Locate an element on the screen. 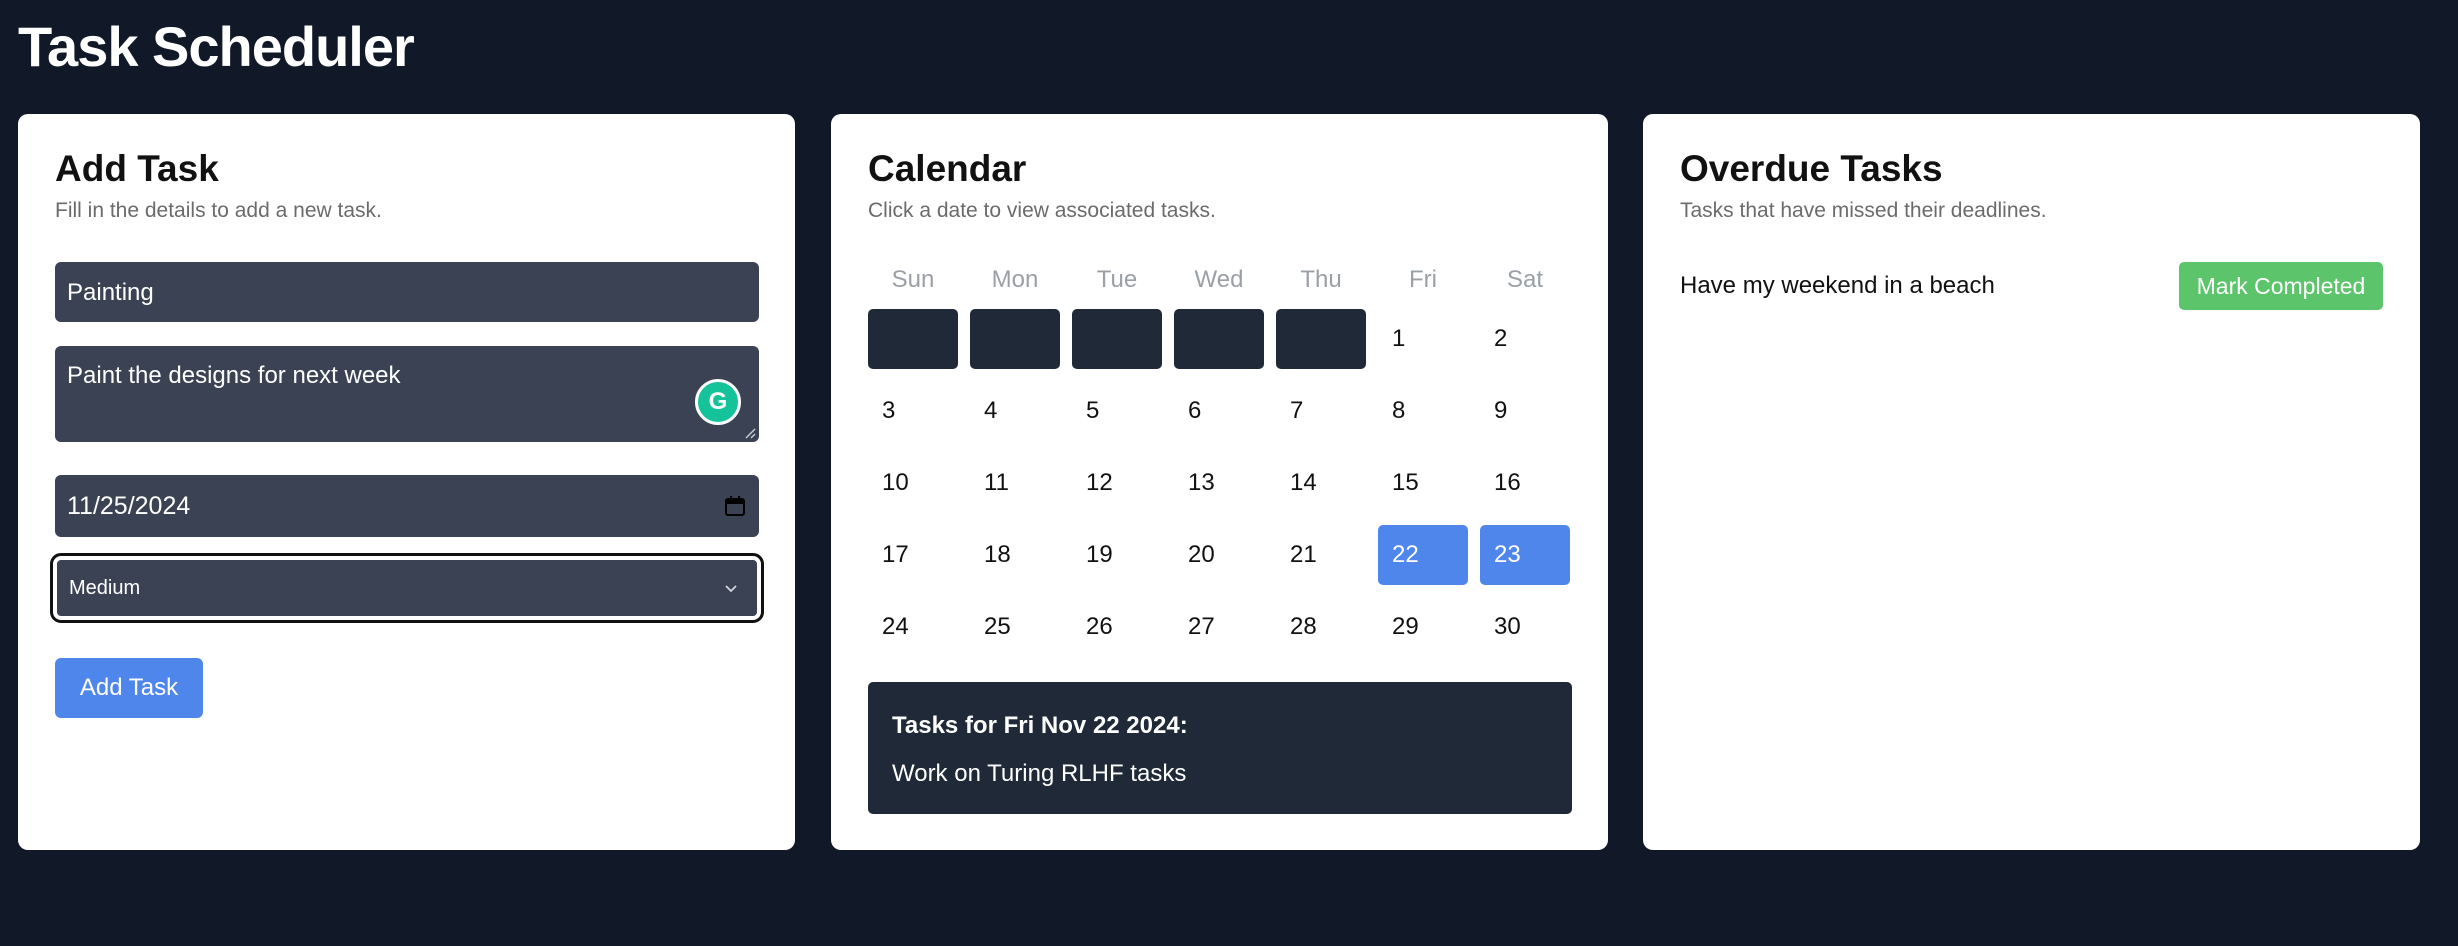 The width and height of the screenshot is (2458, 946). calendar-day-20: 20 is located at coordinates (1219, 555).